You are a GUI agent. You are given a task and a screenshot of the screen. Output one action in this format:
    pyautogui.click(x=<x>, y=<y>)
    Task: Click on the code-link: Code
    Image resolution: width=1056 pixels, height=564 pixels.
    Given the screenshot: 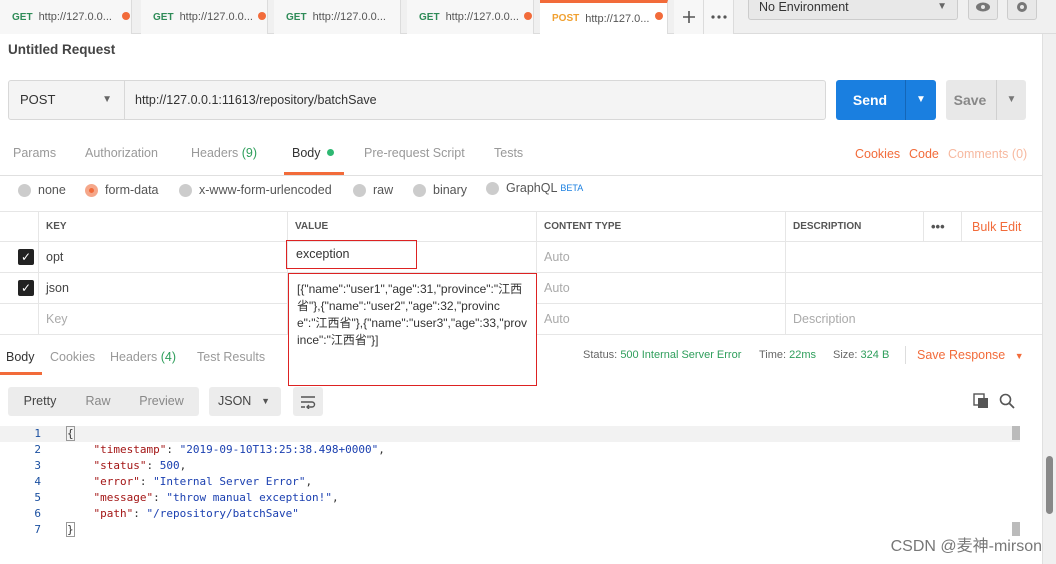 What is the action you would take?
    pyautogui.click(x=924, y=154)
    